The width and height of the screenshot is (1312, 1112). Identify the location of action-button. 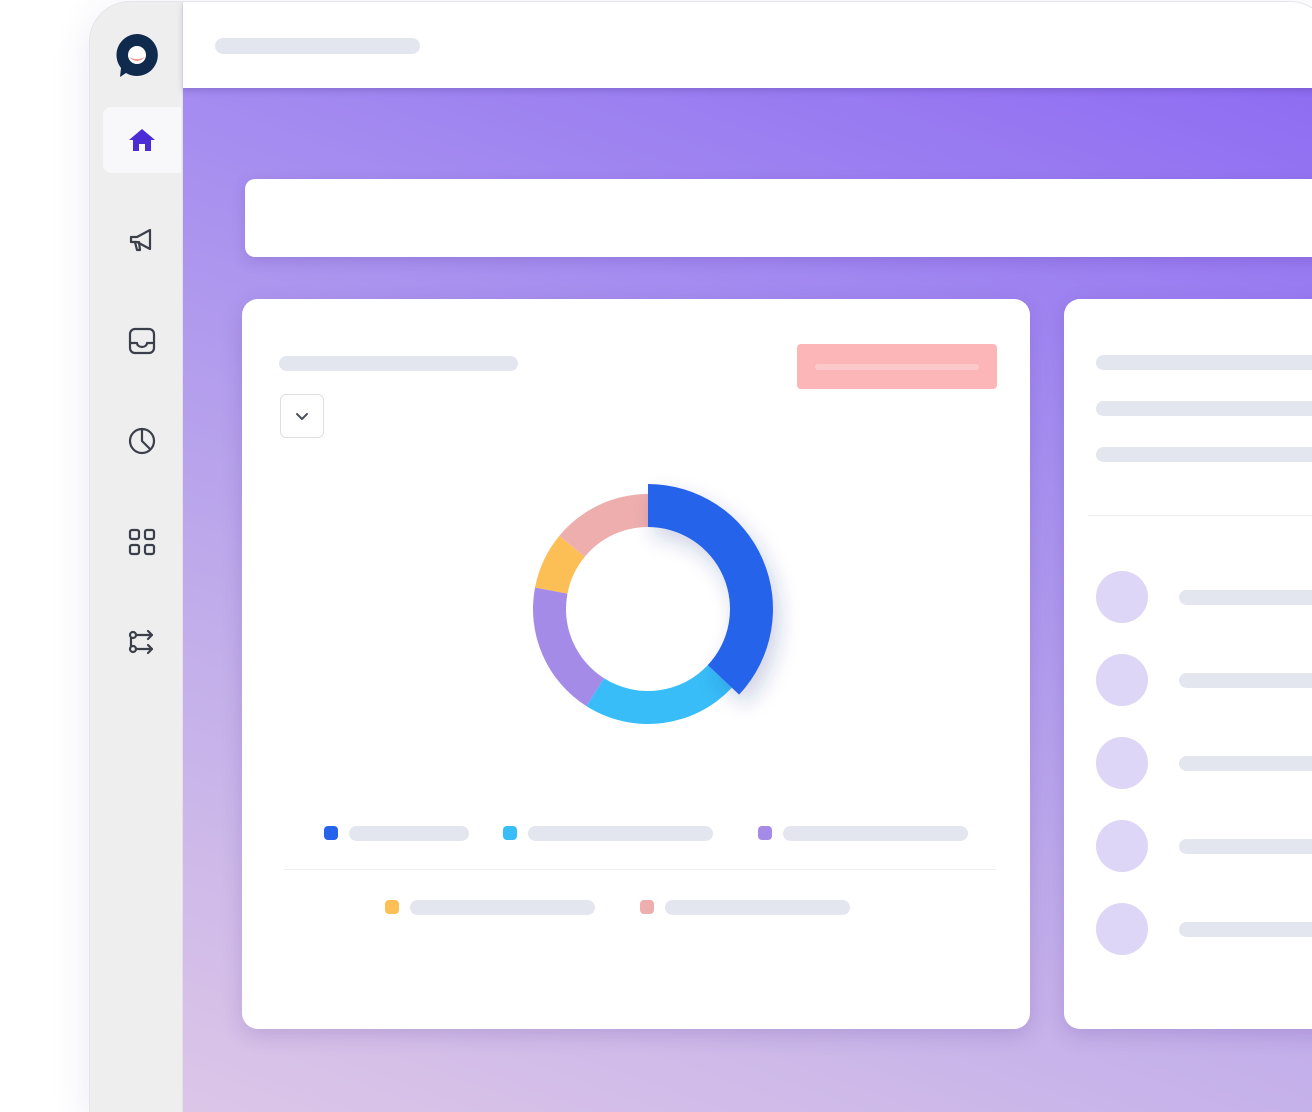
(897, 366).